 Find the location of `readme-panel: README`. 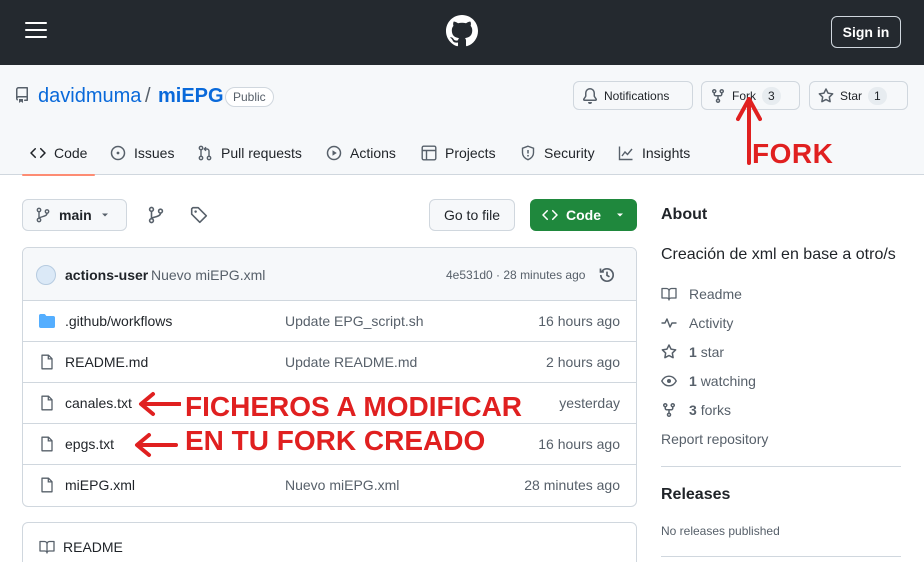

readme-panel: README is located at coordinates (329, 542).